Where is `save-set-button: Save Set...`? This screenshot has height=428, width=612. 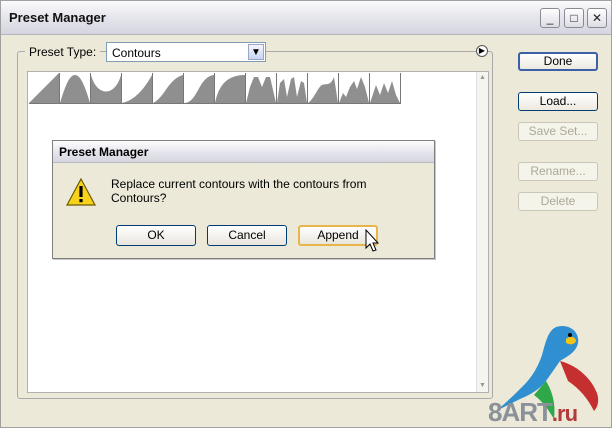 save-set-button: Save Set... is located at coordinates (558, 131).